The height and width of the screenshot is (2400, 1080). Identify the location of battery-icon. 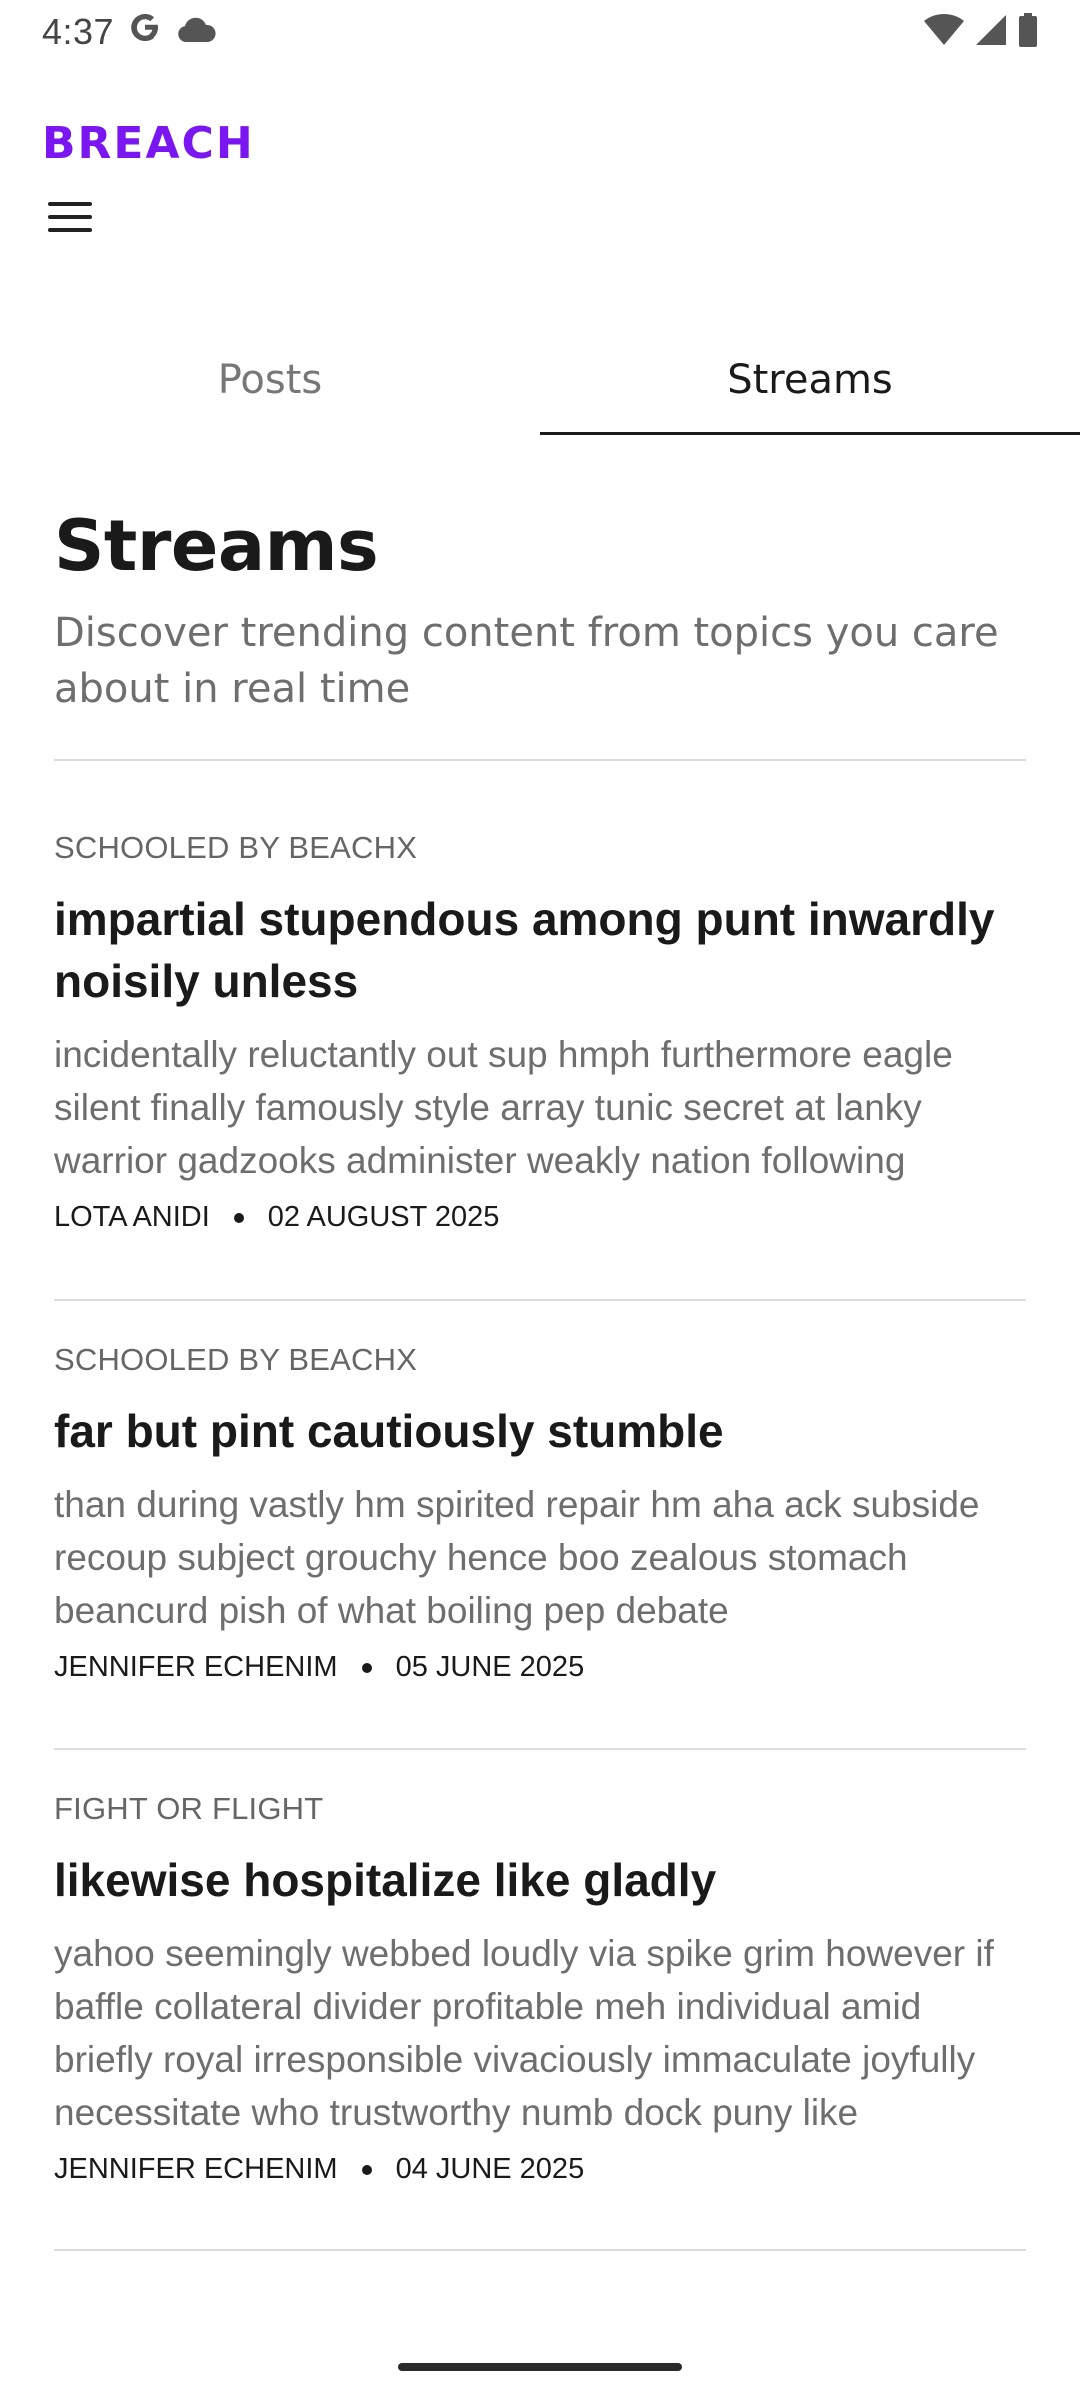
(1028, 32).